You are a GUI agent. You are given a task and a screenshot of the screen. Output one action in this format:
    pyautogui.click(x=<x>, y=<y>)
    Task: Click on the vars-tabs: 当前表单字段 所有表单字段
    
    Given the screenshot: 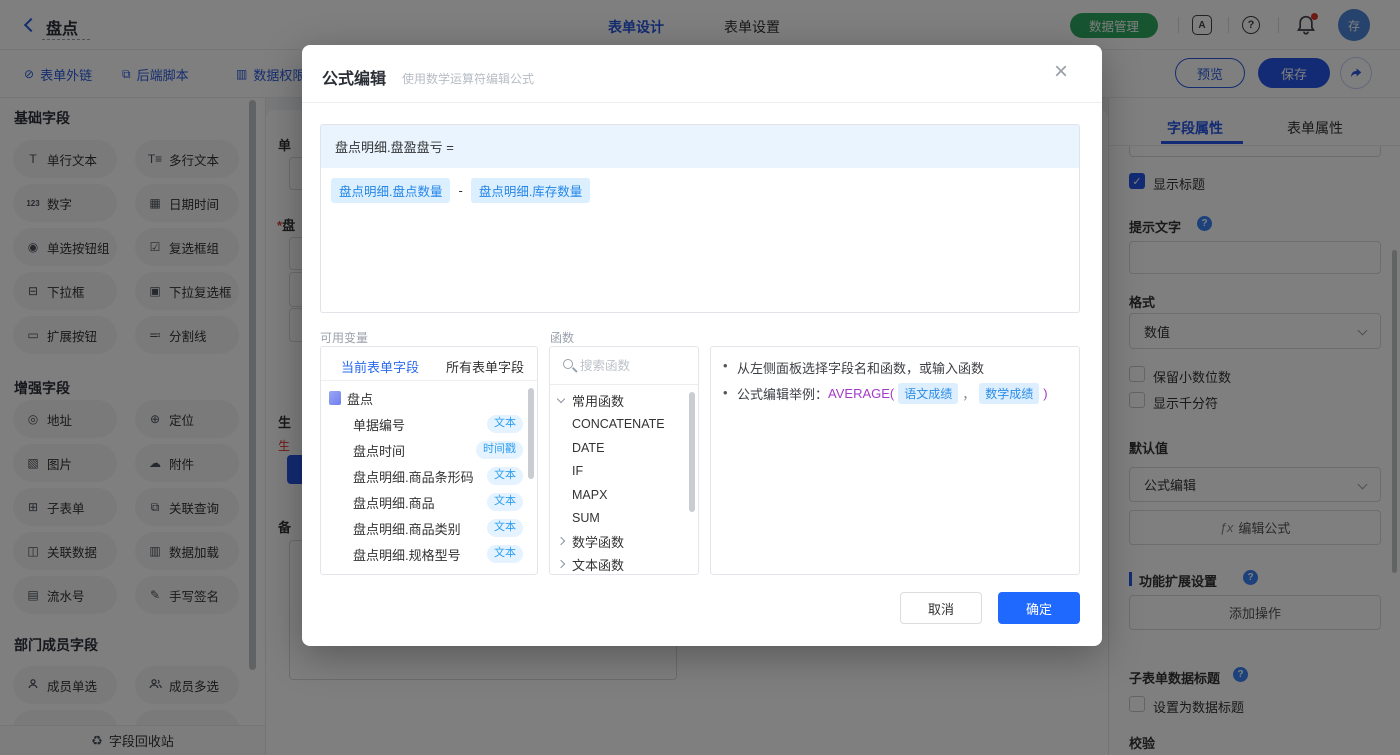 What is the action you would take?
    pyautogui.click(x=429, y=364)
    